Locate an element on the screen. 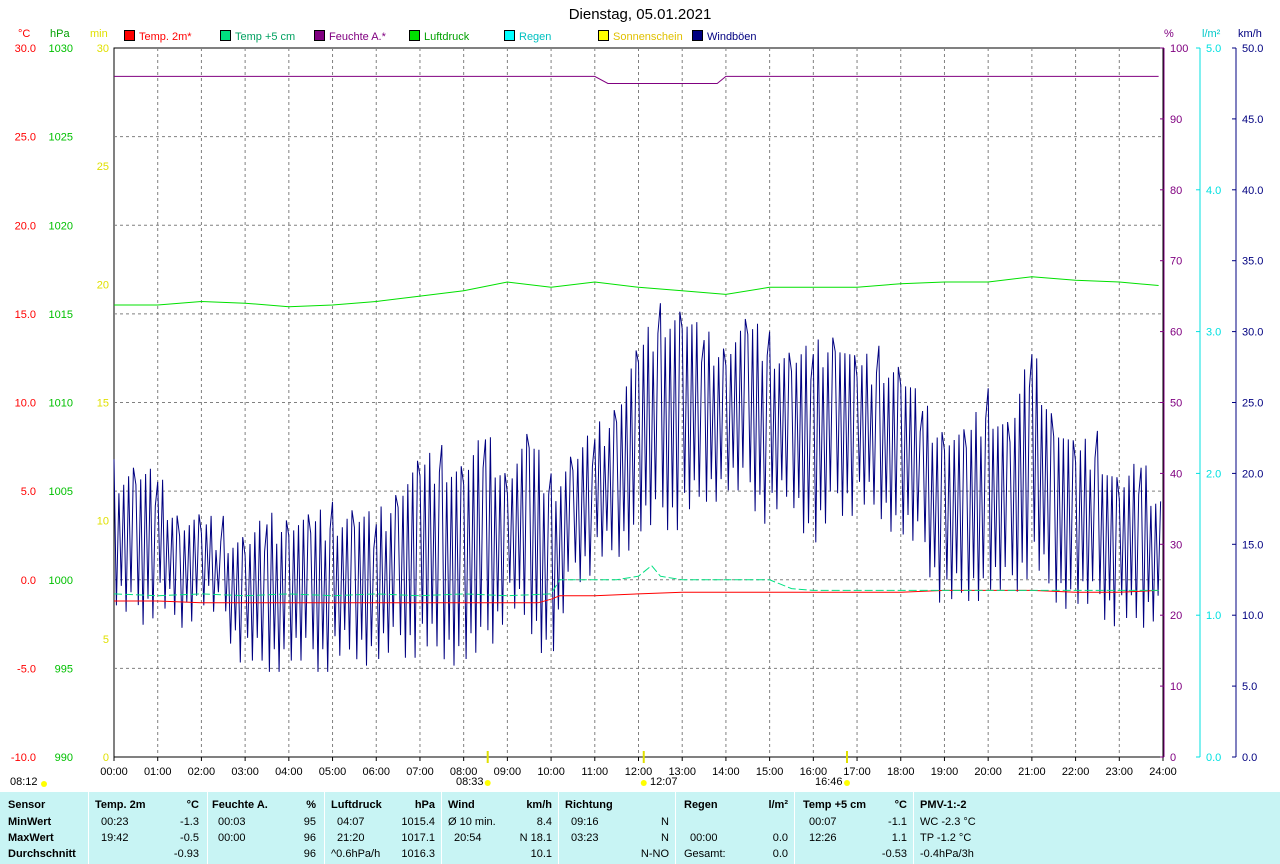 Image resolution: width=1280 pixels, height=864 pixels. table-header: Richtung is located at coordinates (589, 805).